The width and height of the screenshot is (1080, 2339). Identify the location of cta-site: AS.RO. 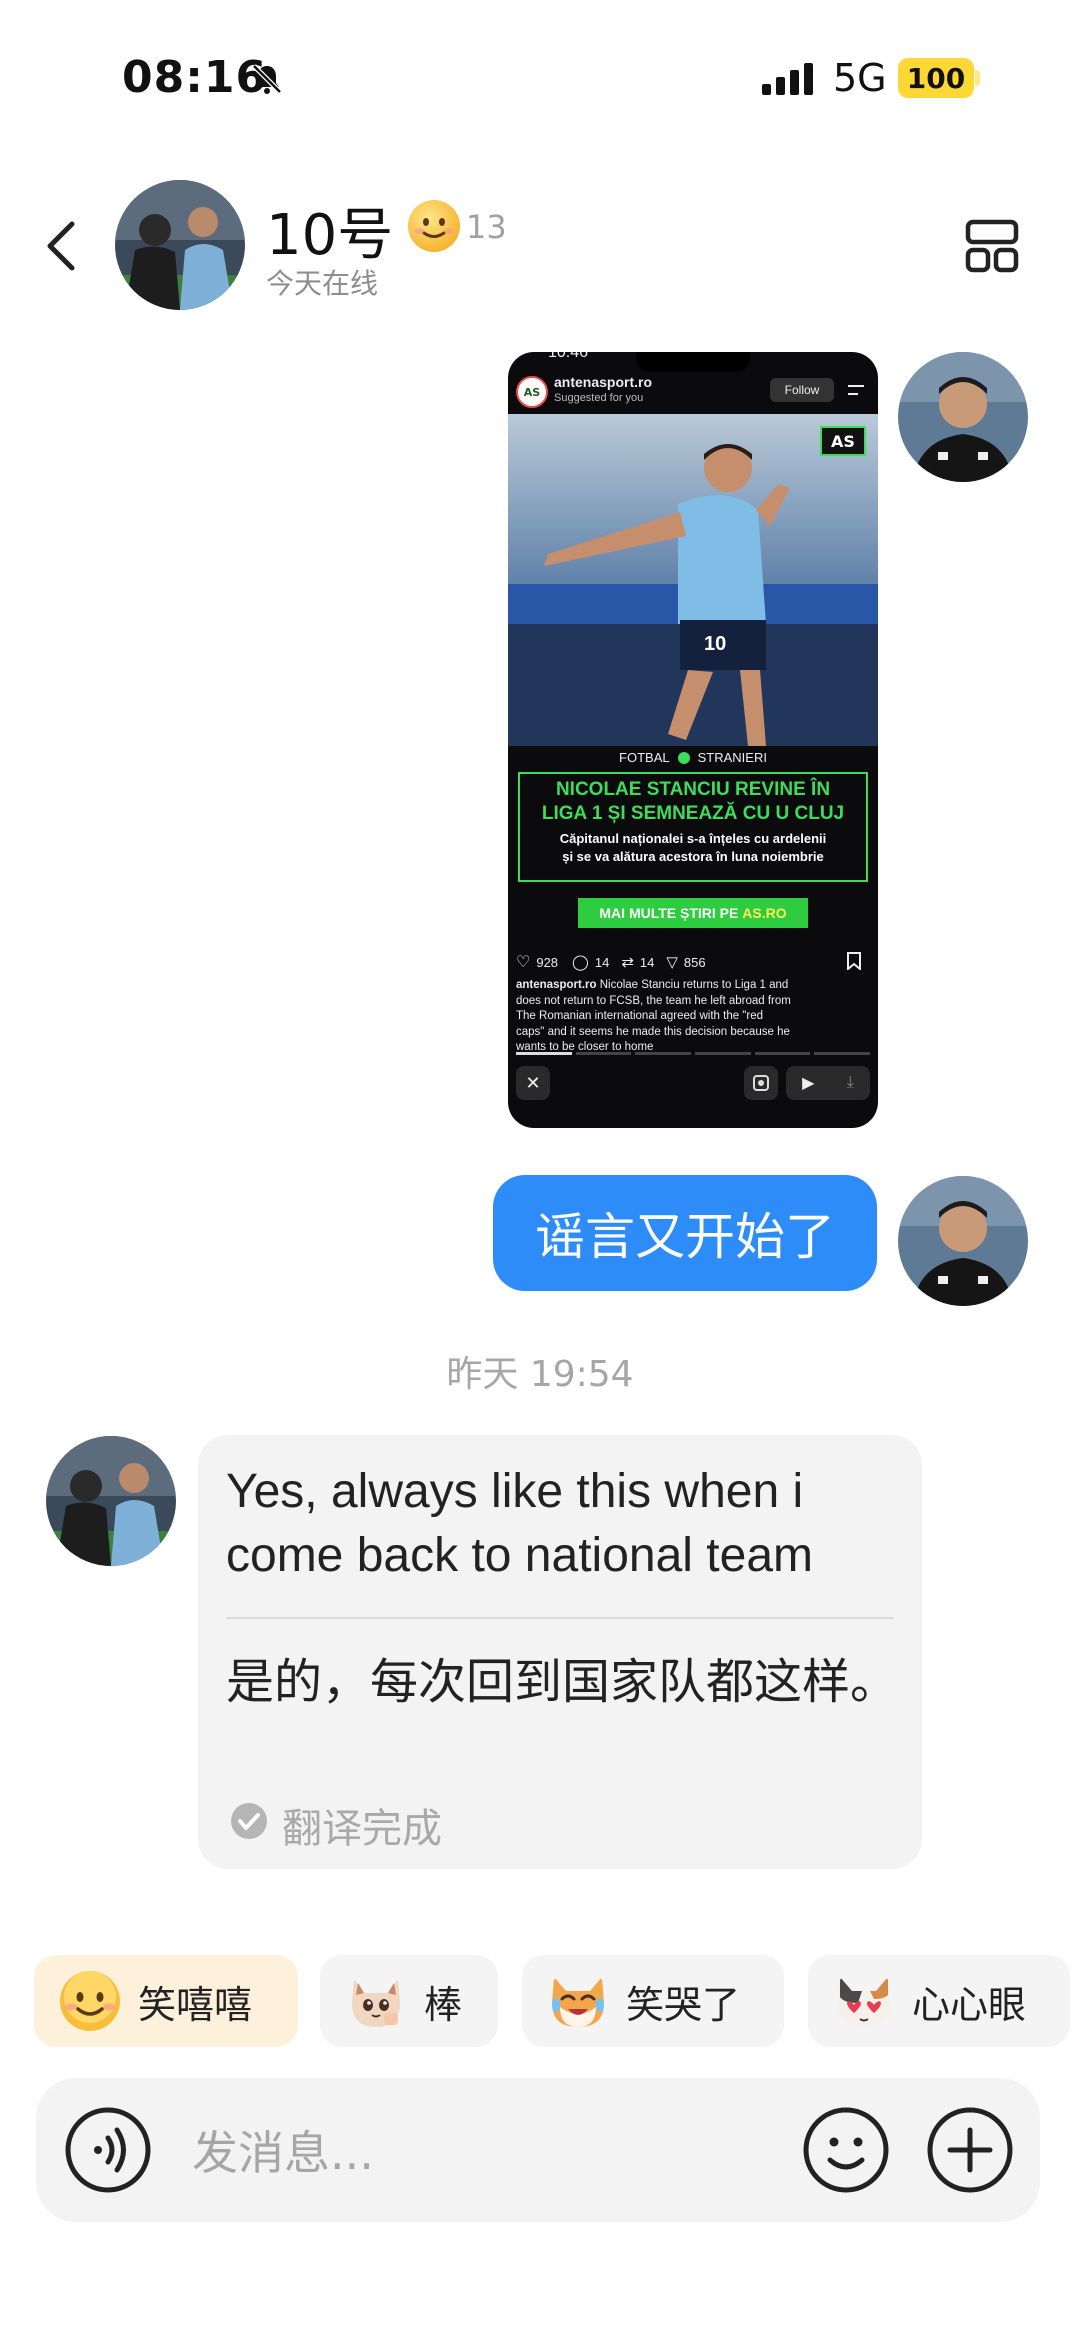
(764, 913).